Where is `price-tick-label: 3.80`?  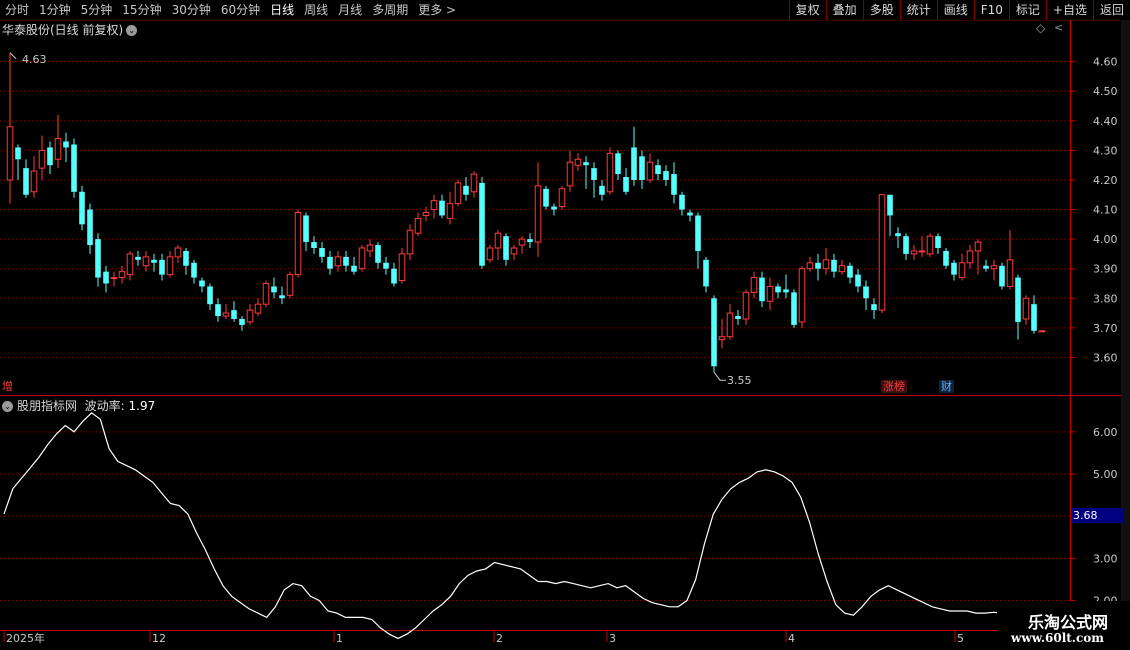
price-tick-label: 3.80 is located at coordinates (1105, 298).